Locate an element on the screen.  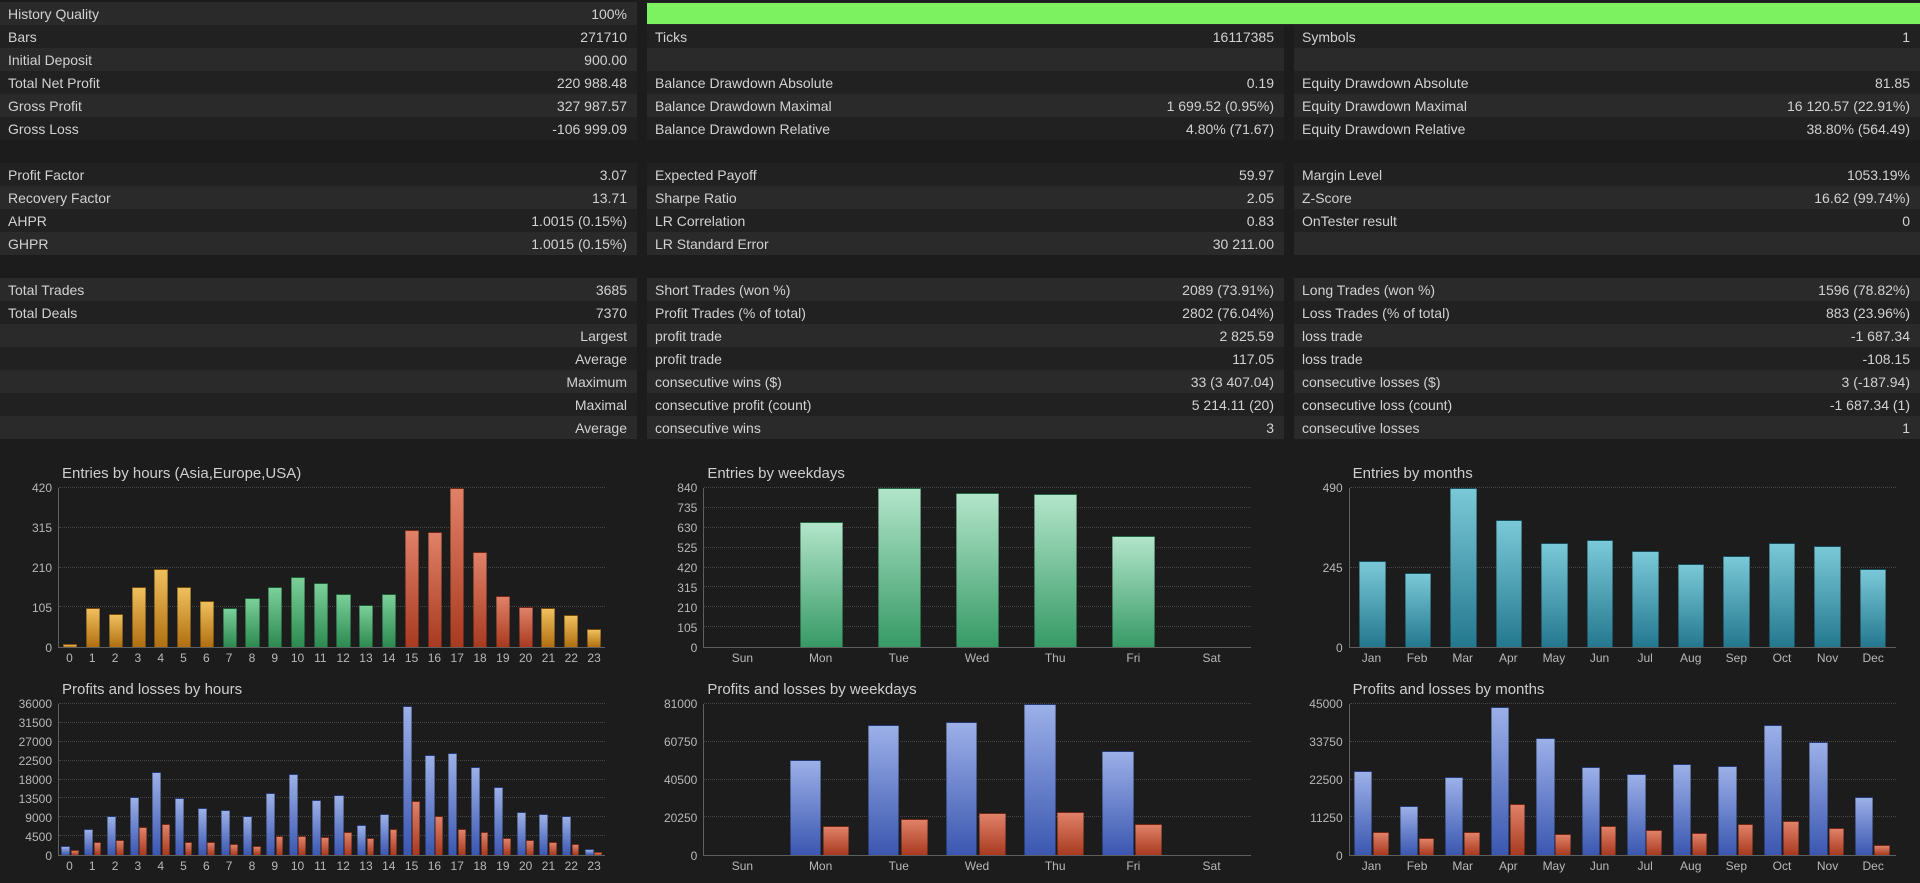
stat-value: Maximal is located at coordinates (600, 404).